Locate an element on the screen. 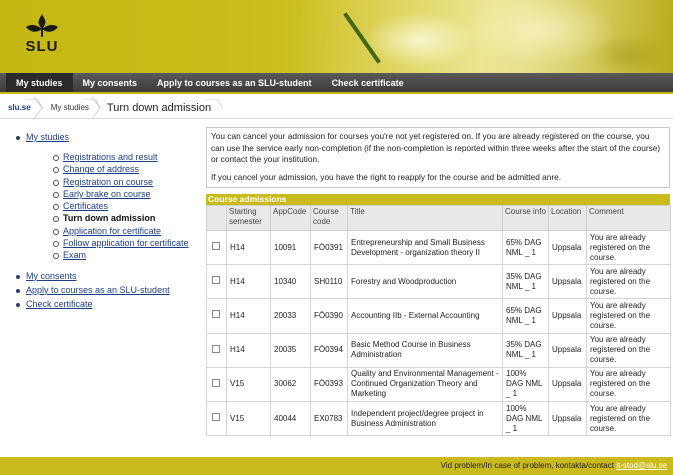 Image resolution: width=673 pixels, height=475 pixels. sidebar-subitem: Change of address is located at coordinates (123, 169).